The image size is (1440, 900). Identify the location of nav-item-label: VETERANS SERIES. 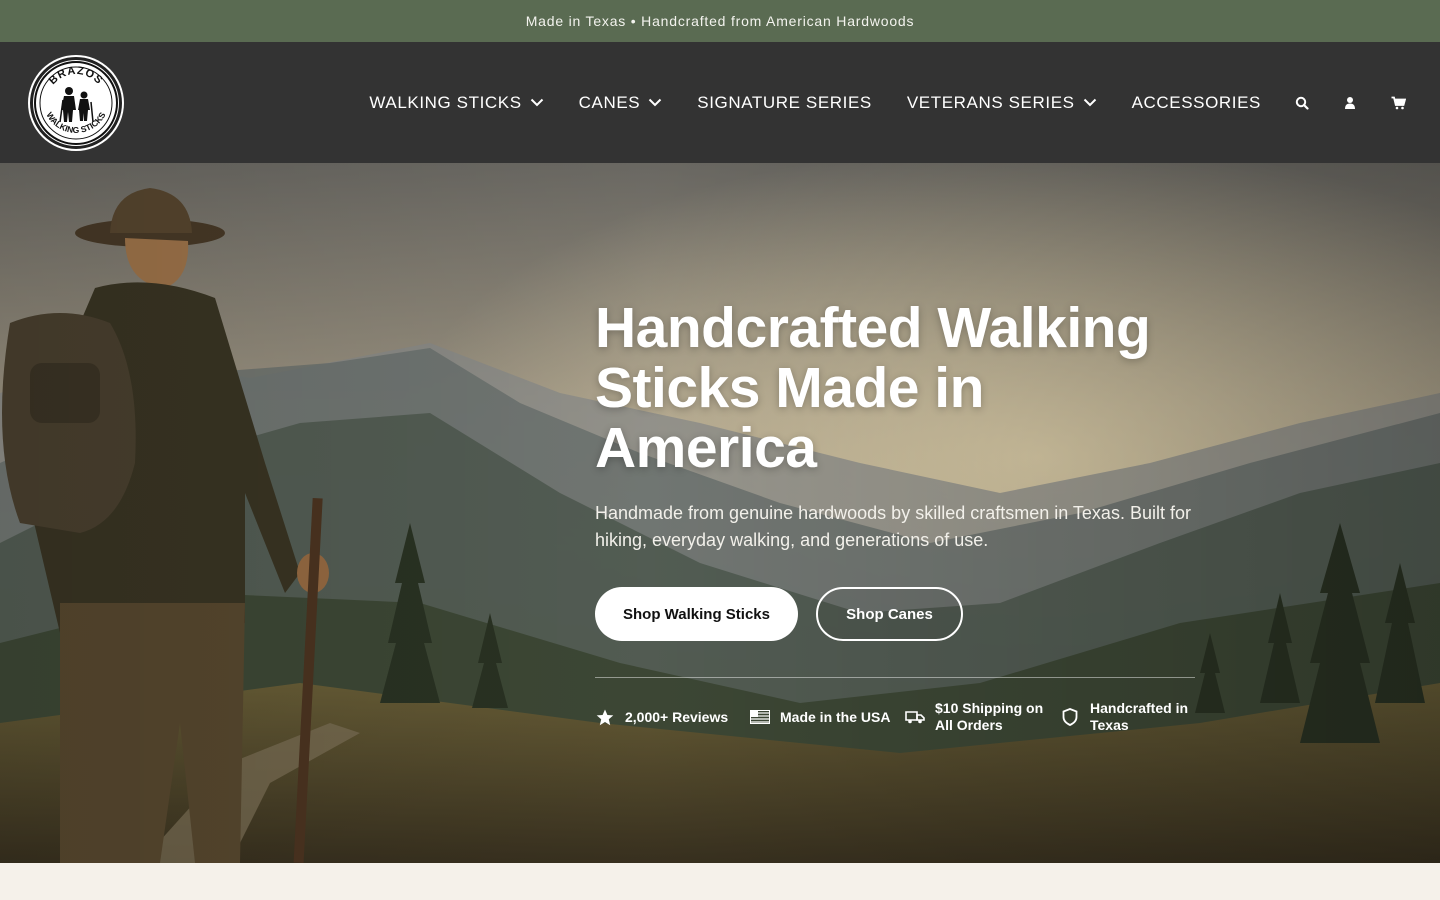
(990, 102).